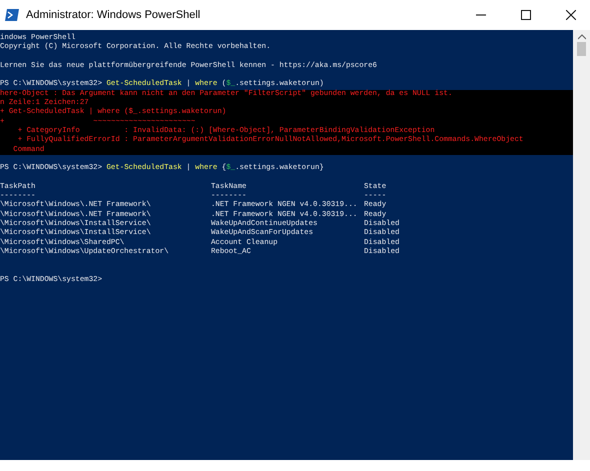 The height and width of the screenshot is (471, 590). What do you see at coordinates (571, 15) in the screenshot?
I see `close-icon` at bounding box center [571, 15].